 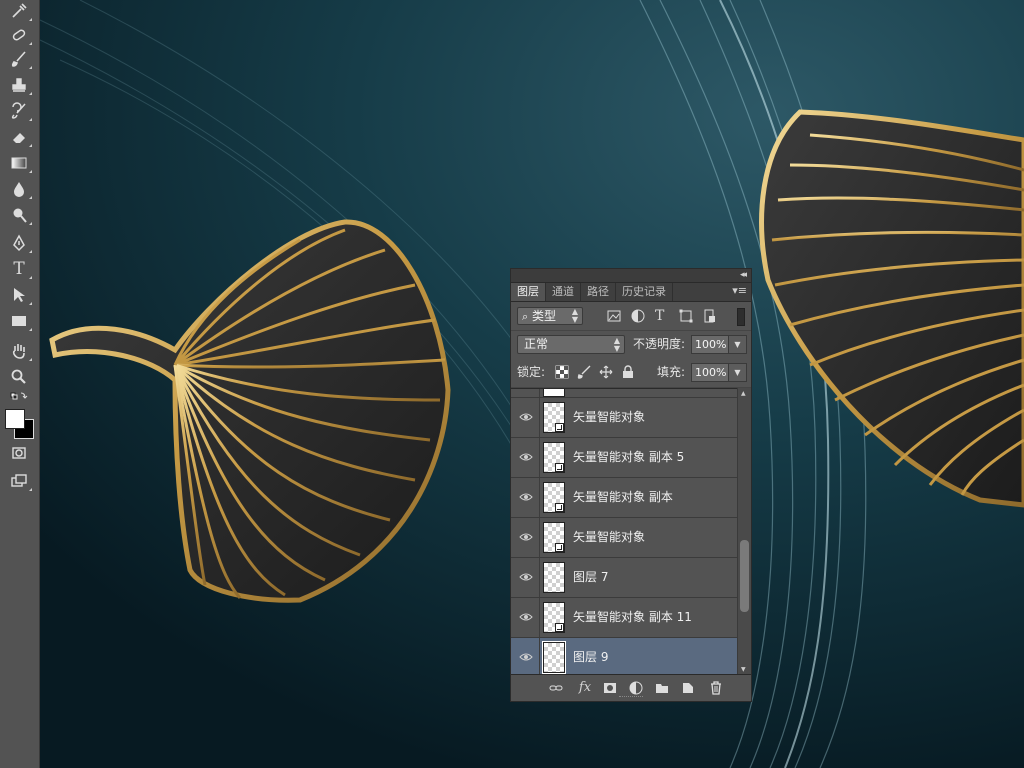 I want to click on eraser-icon, so click(x=19, y=137).